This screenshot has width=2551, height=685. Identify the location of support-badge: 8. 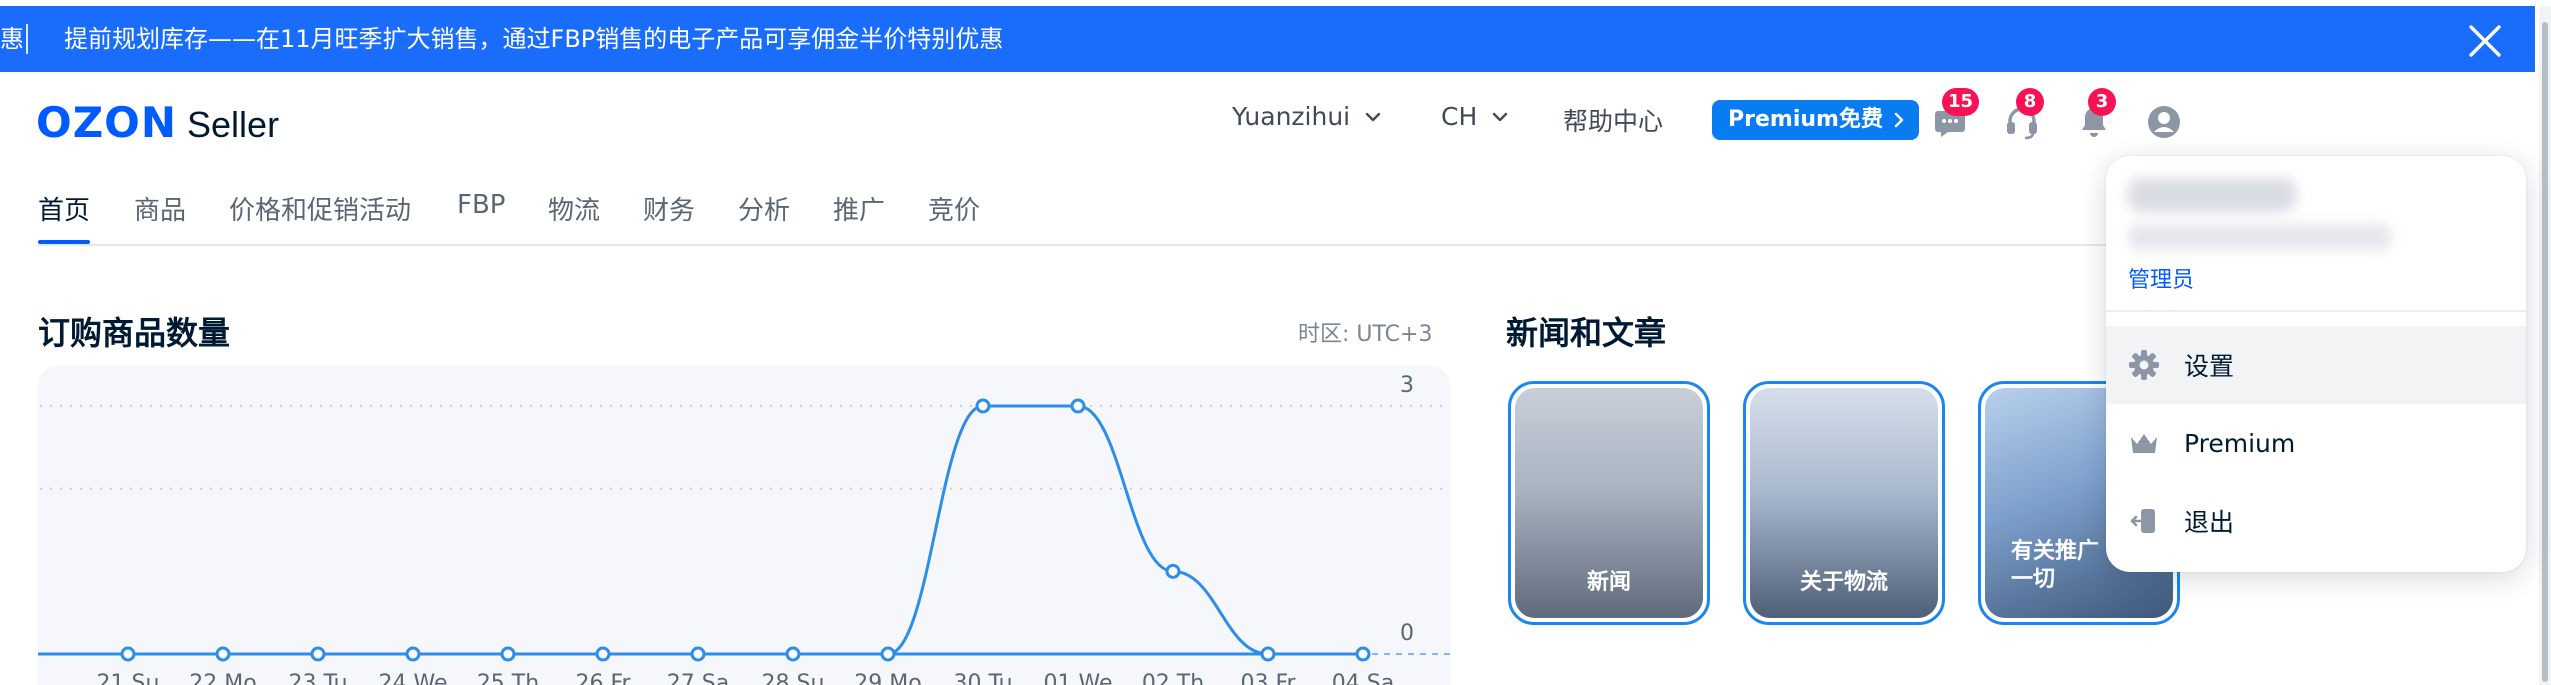
(2030, 102).